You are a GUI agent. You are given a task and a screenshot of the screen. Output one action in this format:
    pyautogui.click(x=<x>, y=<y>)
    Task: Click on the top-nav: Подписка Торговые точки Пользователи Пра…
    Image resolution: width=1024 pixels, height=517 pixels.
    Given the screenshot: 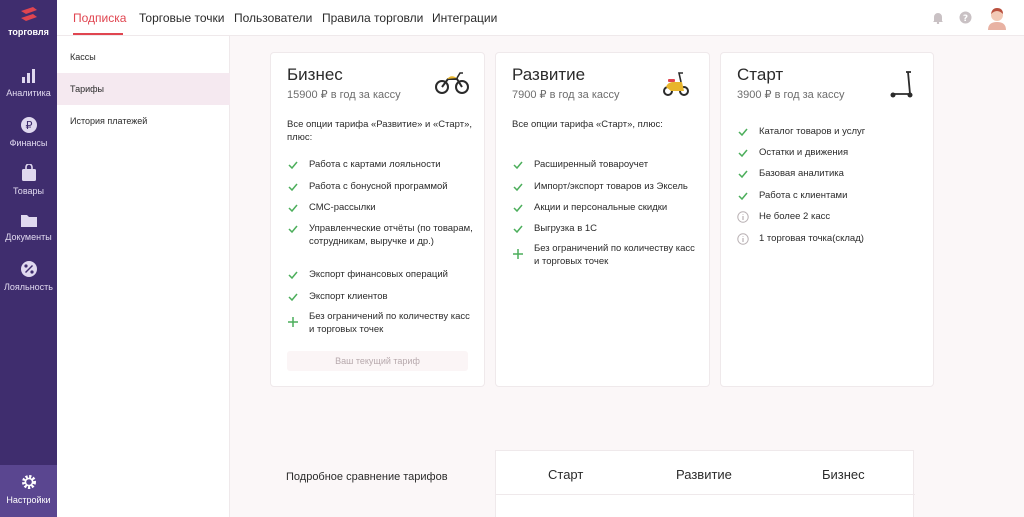 What is the action you would take?
    pyautogui.click(x=540, y=18)
    